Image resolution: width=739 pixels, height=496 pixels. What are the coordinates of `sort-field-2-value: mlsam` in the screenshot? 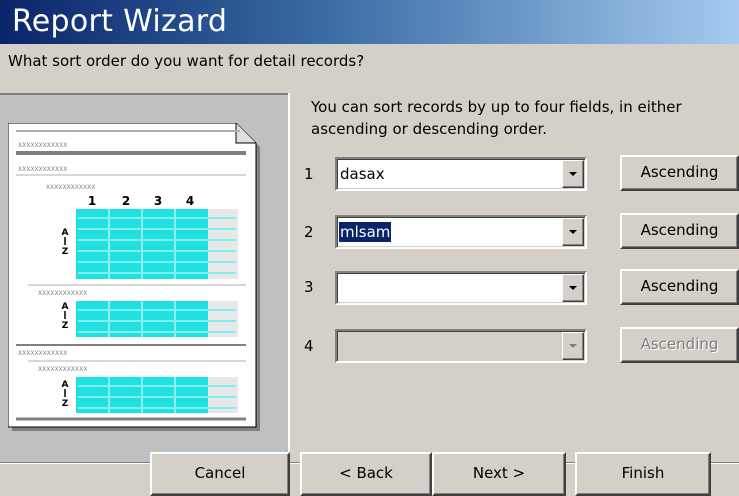 It's located at (365, 232).